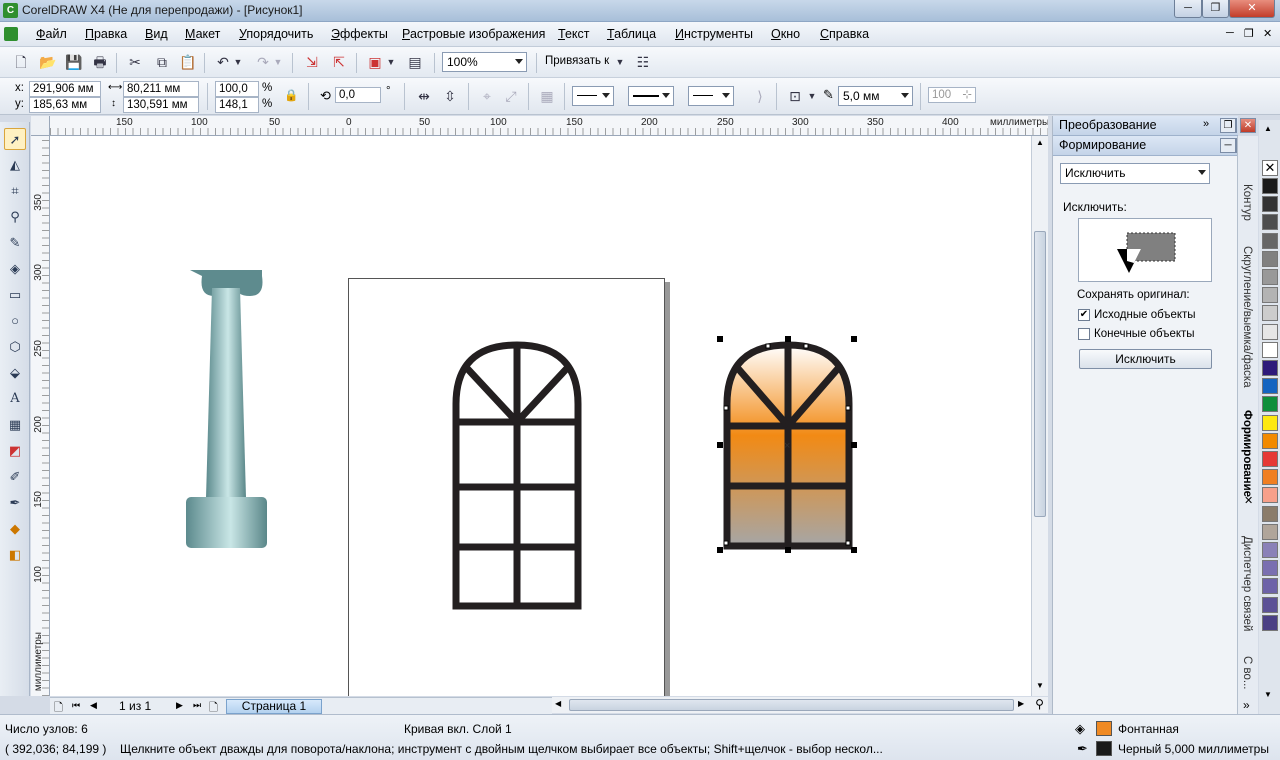 This screenshot has width=1280, height=760. Describe the element at coordinates (875, 96) in the screenshot. I see `outline-width-select: 5,0 мм` at that location.